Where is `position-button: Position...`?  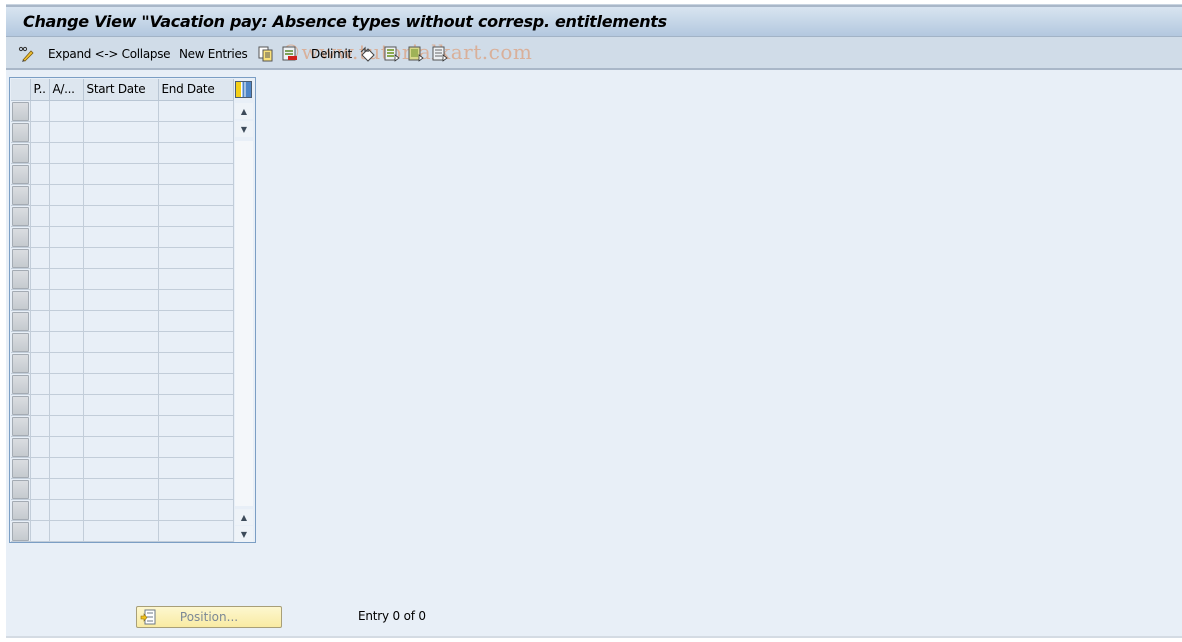
position-button: Position... is located at coordinates (209, 617).